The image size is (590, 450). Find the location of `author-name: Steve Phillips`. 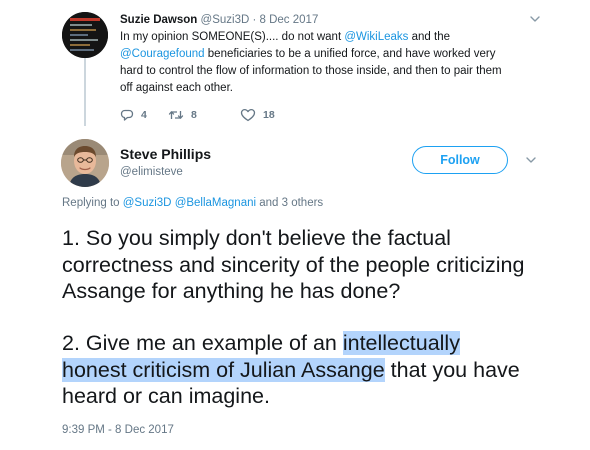

author-name: Steve Phillips is located at coordinates (165, 154).